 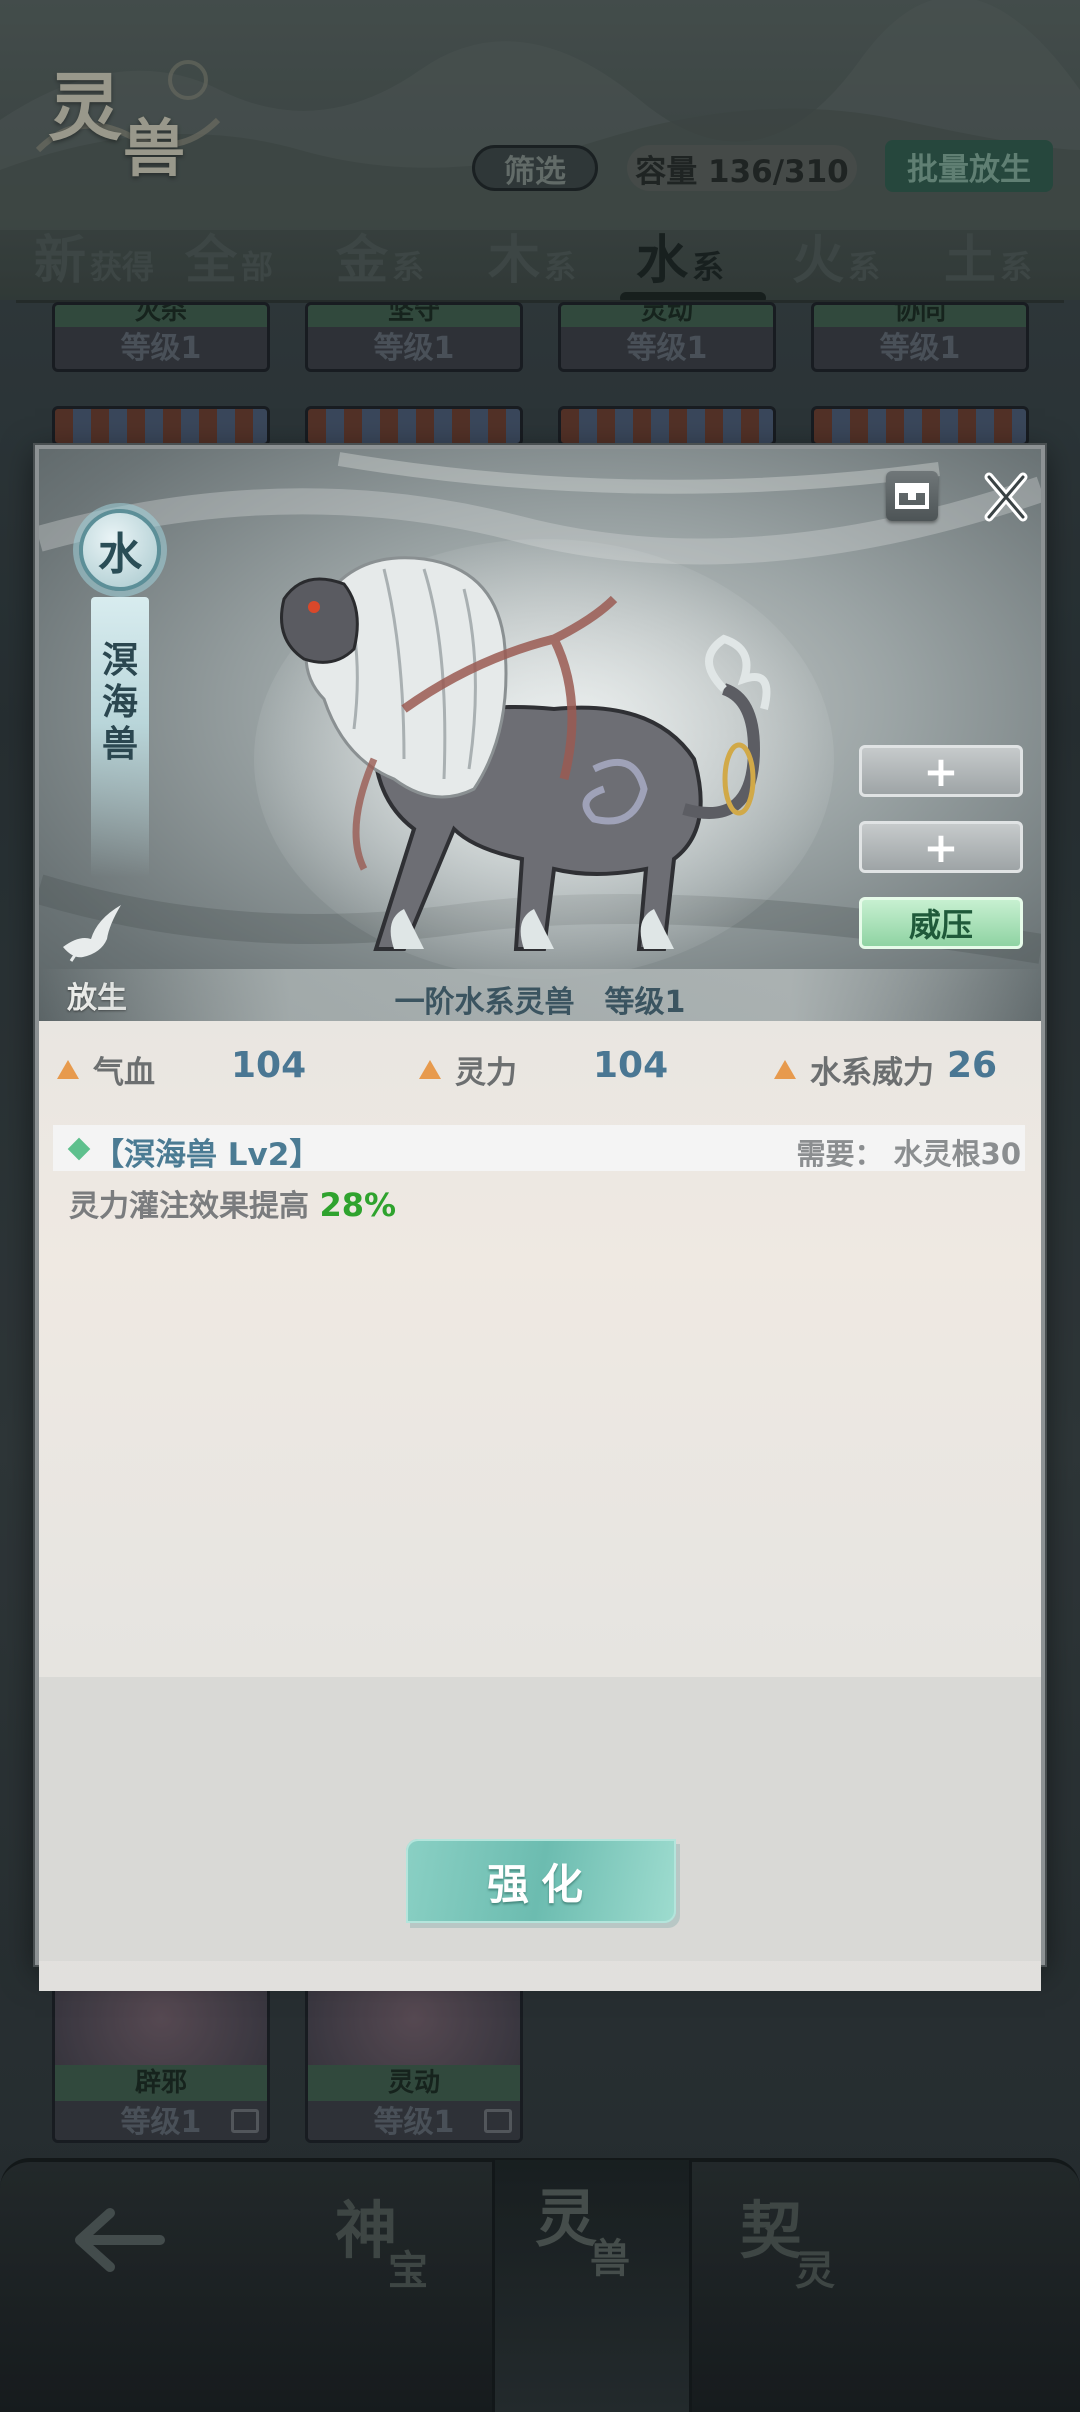 I want to click on skill-title: 【溟海兽 Lv2】, so click(x=207, y=1155).